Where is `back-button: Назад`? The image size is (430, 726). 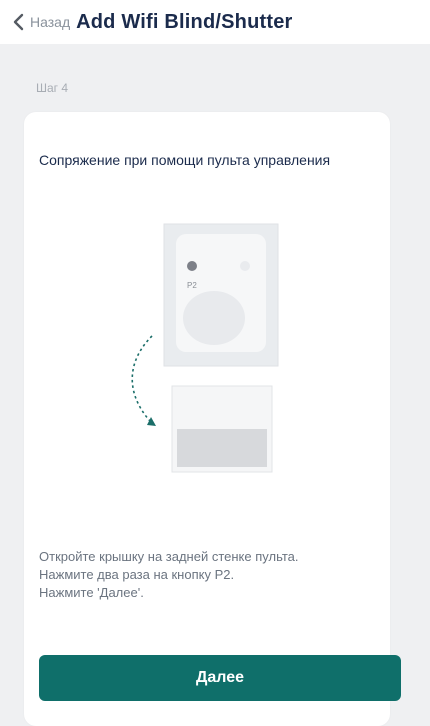
back-button: Назад is located at coordinates (41, 22).